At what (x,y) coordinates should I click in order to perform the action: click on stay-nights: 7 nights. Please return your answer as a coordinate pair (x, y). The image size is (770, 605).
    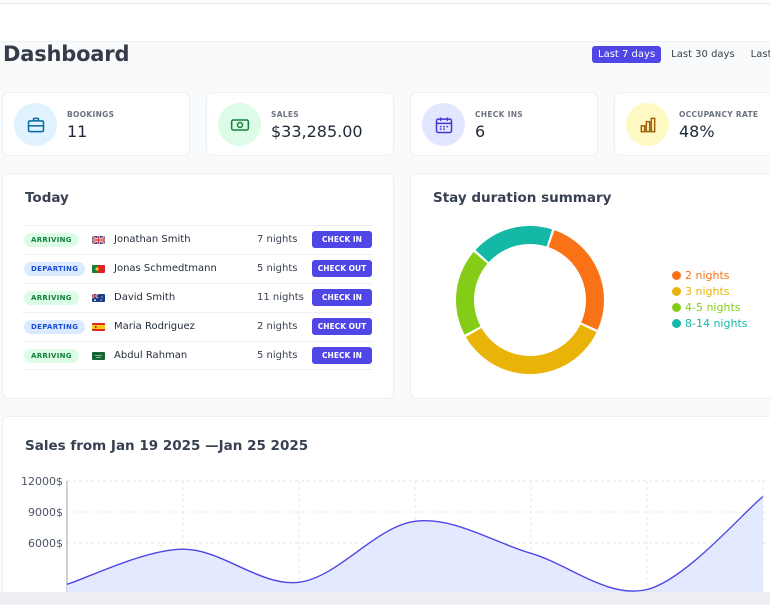
    Looking at the image, I should click on (277, 239).